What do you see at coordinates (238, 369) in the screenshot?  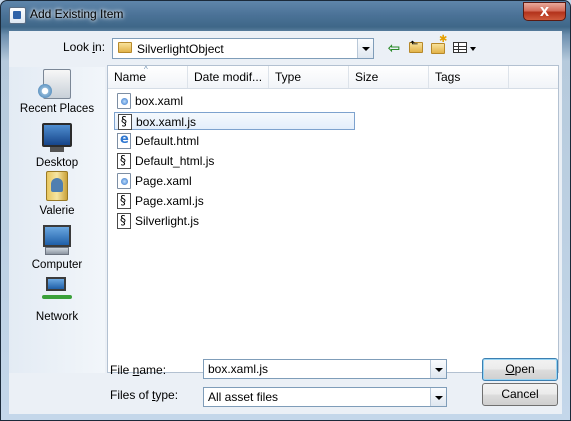 I see `file-name-value: box.xaml.js` at bounding box center [238, 369].